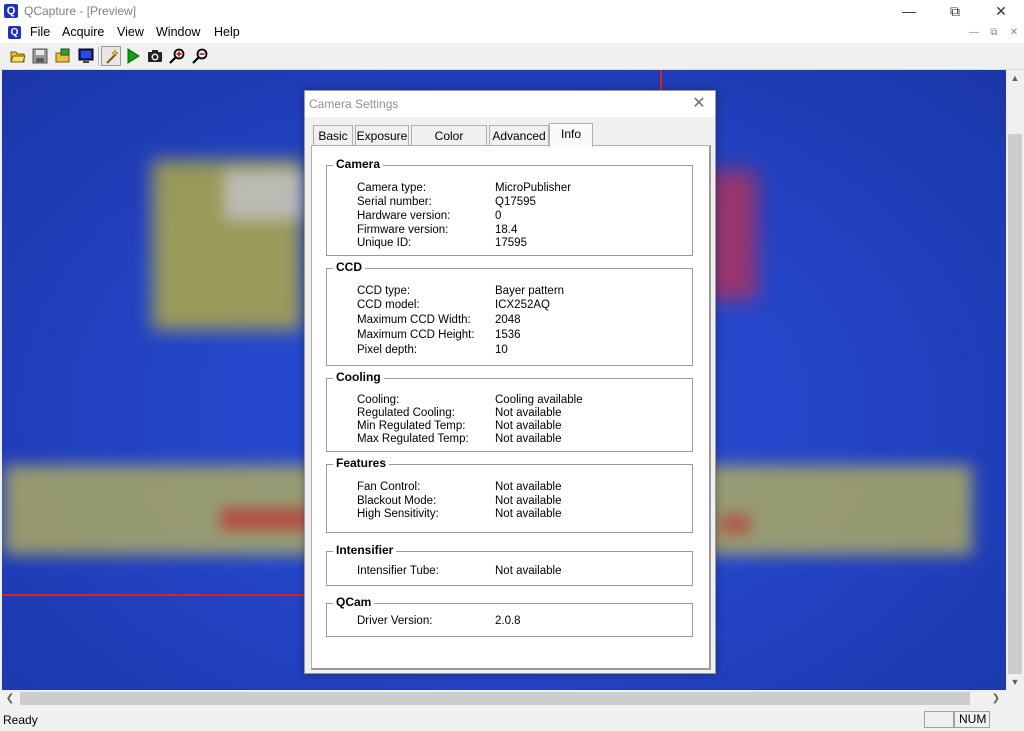 This screenshot has width=1024, height=731. I want to click on dialog-close-icon: ✕, so click(699, 104).